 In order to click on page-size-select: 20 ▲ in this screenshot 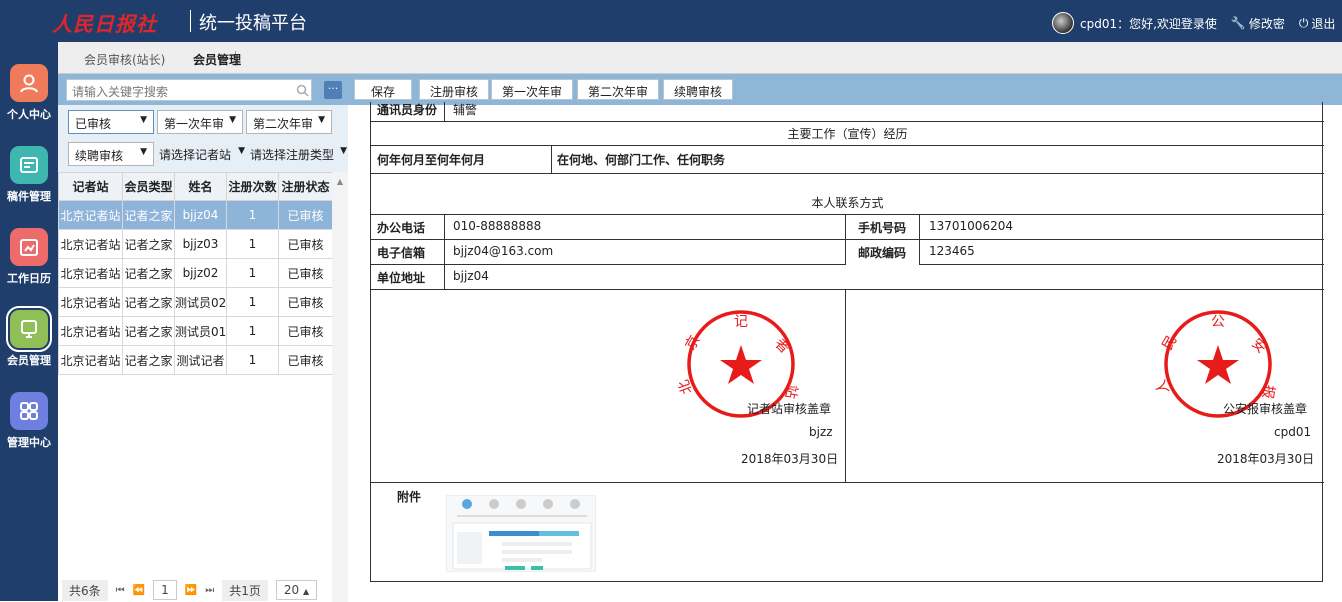, I will do `click(296, 590)`.